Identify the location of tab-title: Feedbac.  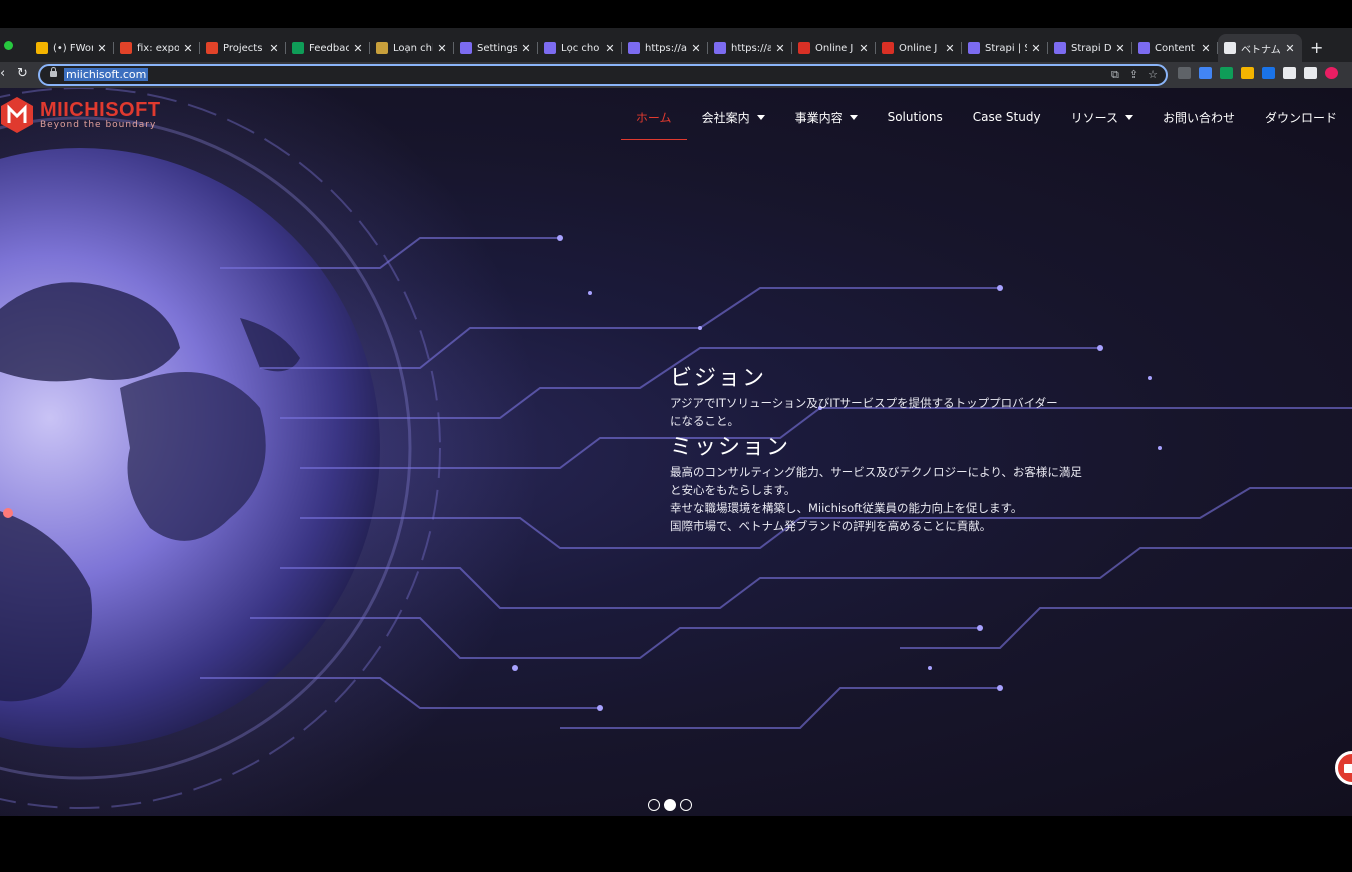
(329, 48).